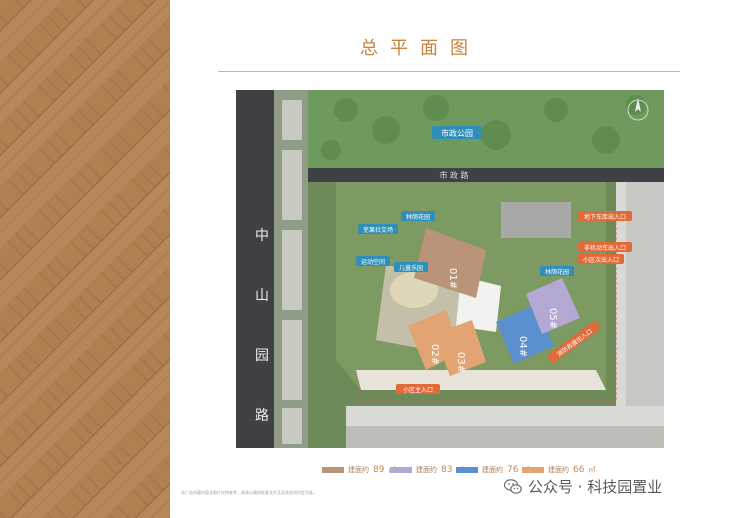  What do you see at coordinates (262, 296) in the screenshot?
I see `road-left-char-2: 山` at bounding box center [262, 296].